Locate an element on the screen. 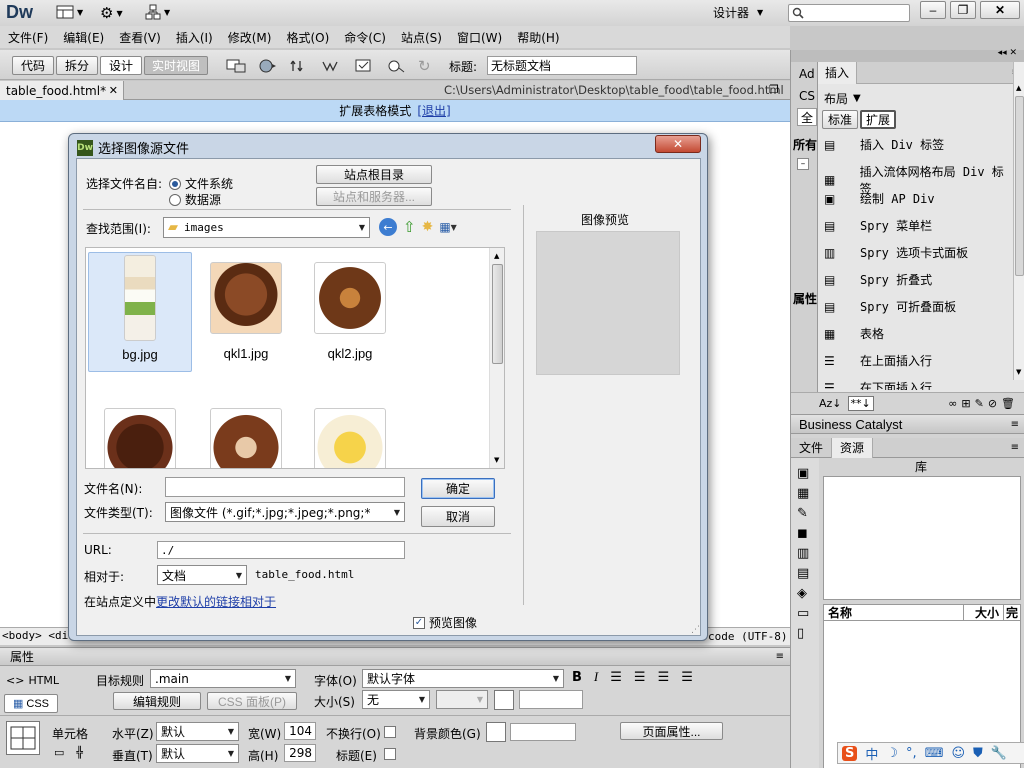 This screenshot has height=768, width=1024. target-rule-select: .main ▼ is located at coordinates (223, 678).